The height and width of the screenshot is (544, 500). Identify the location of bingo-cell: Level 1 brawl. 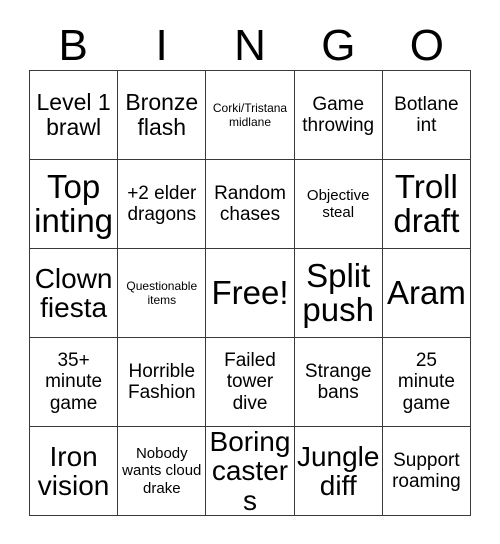
(74, 115).